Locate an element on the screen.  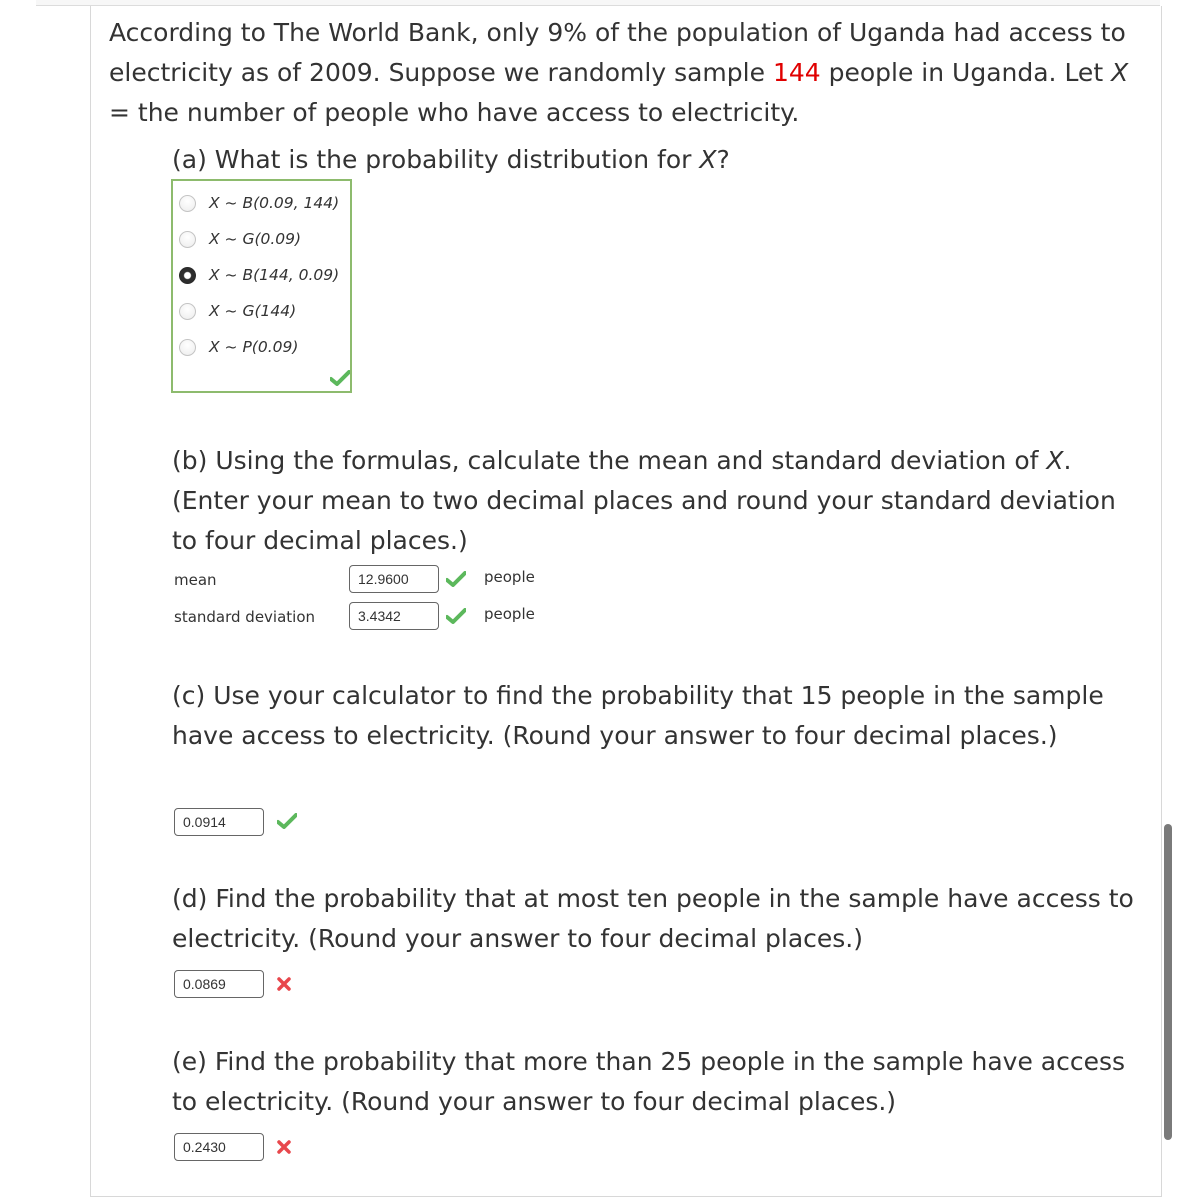
vertical-scrollbar-thumb is located at coordinates (1168, 982).